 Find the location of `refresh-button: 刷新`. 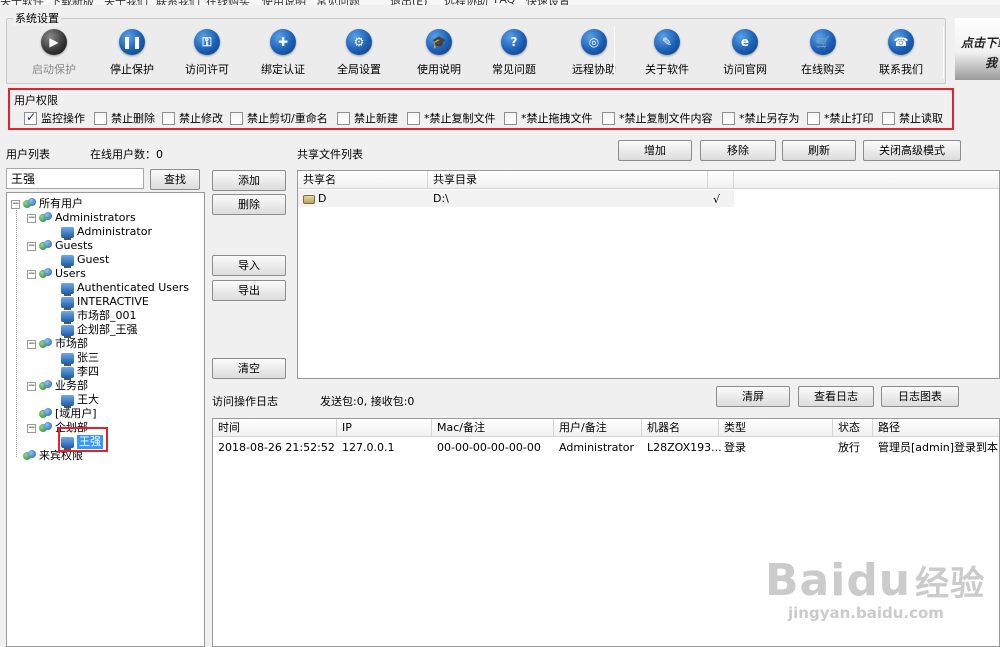

refresh-button: 刷新 is located at coordinates (819, 150).